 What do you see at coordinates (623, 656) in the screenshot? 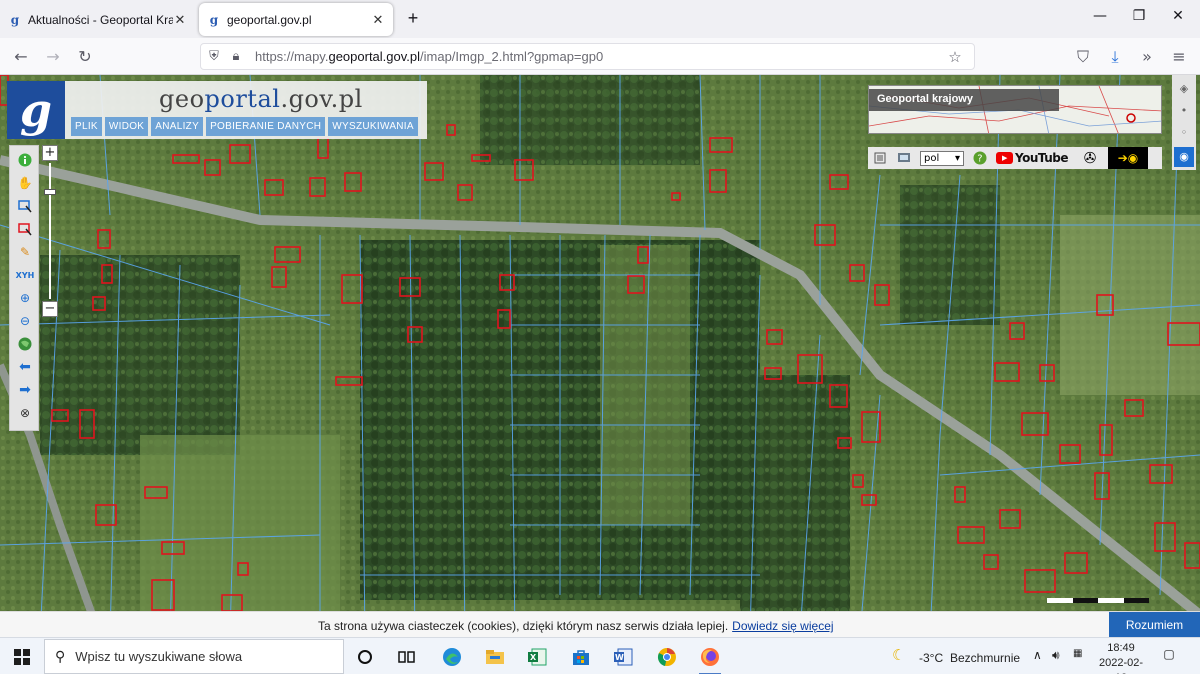
I see `word-icon: W` at bounding box center [623, 656].